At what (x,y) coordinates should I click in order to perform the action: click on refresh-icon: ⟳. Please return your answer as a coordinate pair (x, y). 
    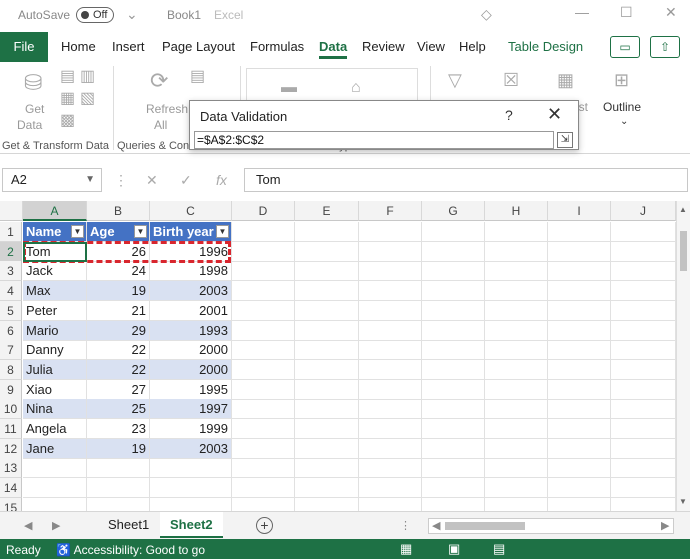
    Looking at the image, I should click on (159, 81).